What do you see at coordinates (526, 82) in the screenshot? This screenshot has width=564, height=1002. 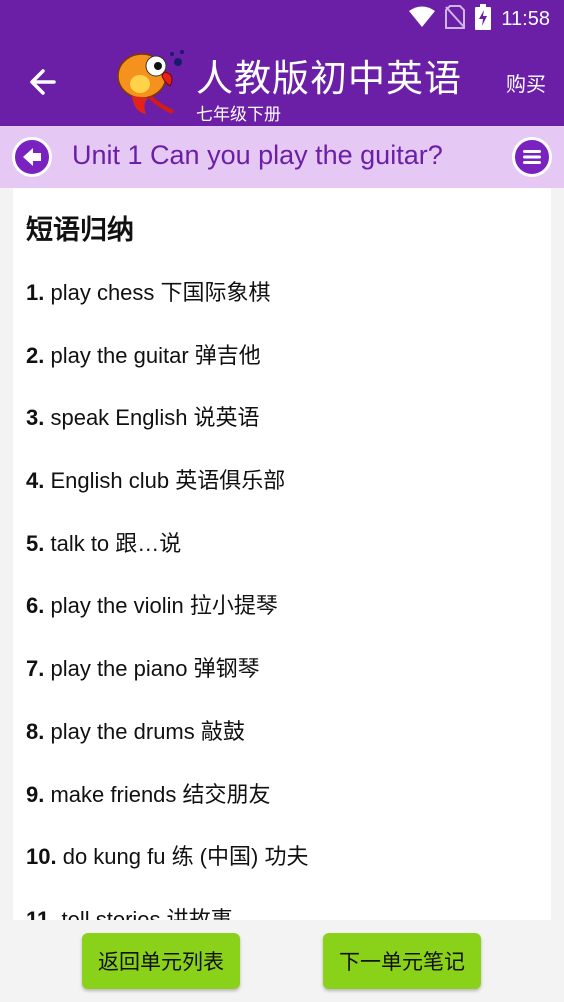 I see `buy-button: 购买` at bounding box center [526, 82].